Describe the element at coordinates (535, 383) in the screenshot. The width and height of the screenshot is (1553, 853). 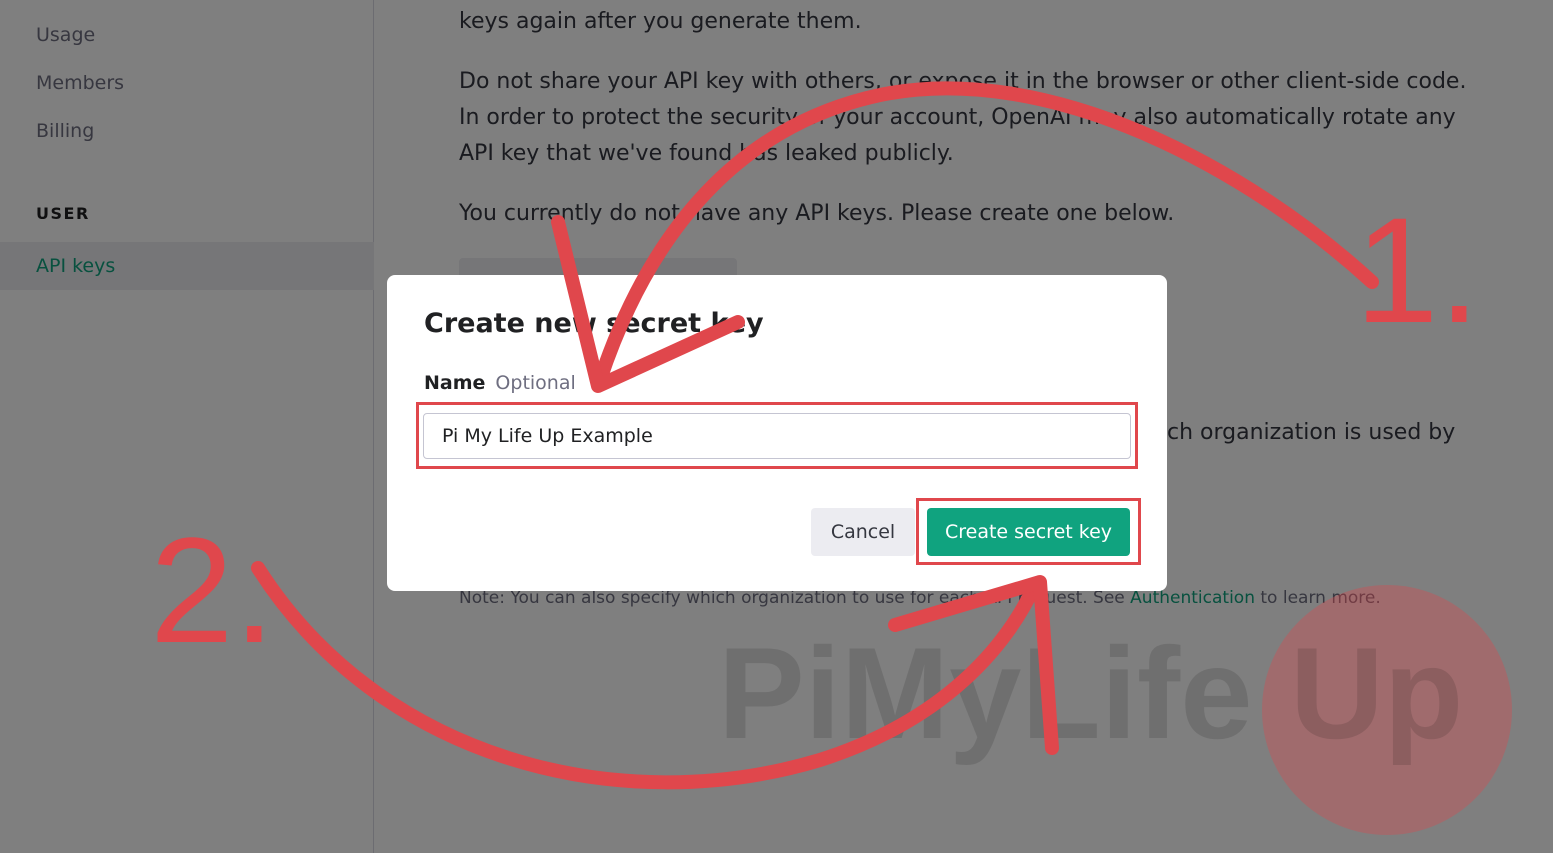
I see `optional-label: Optional` at that location.